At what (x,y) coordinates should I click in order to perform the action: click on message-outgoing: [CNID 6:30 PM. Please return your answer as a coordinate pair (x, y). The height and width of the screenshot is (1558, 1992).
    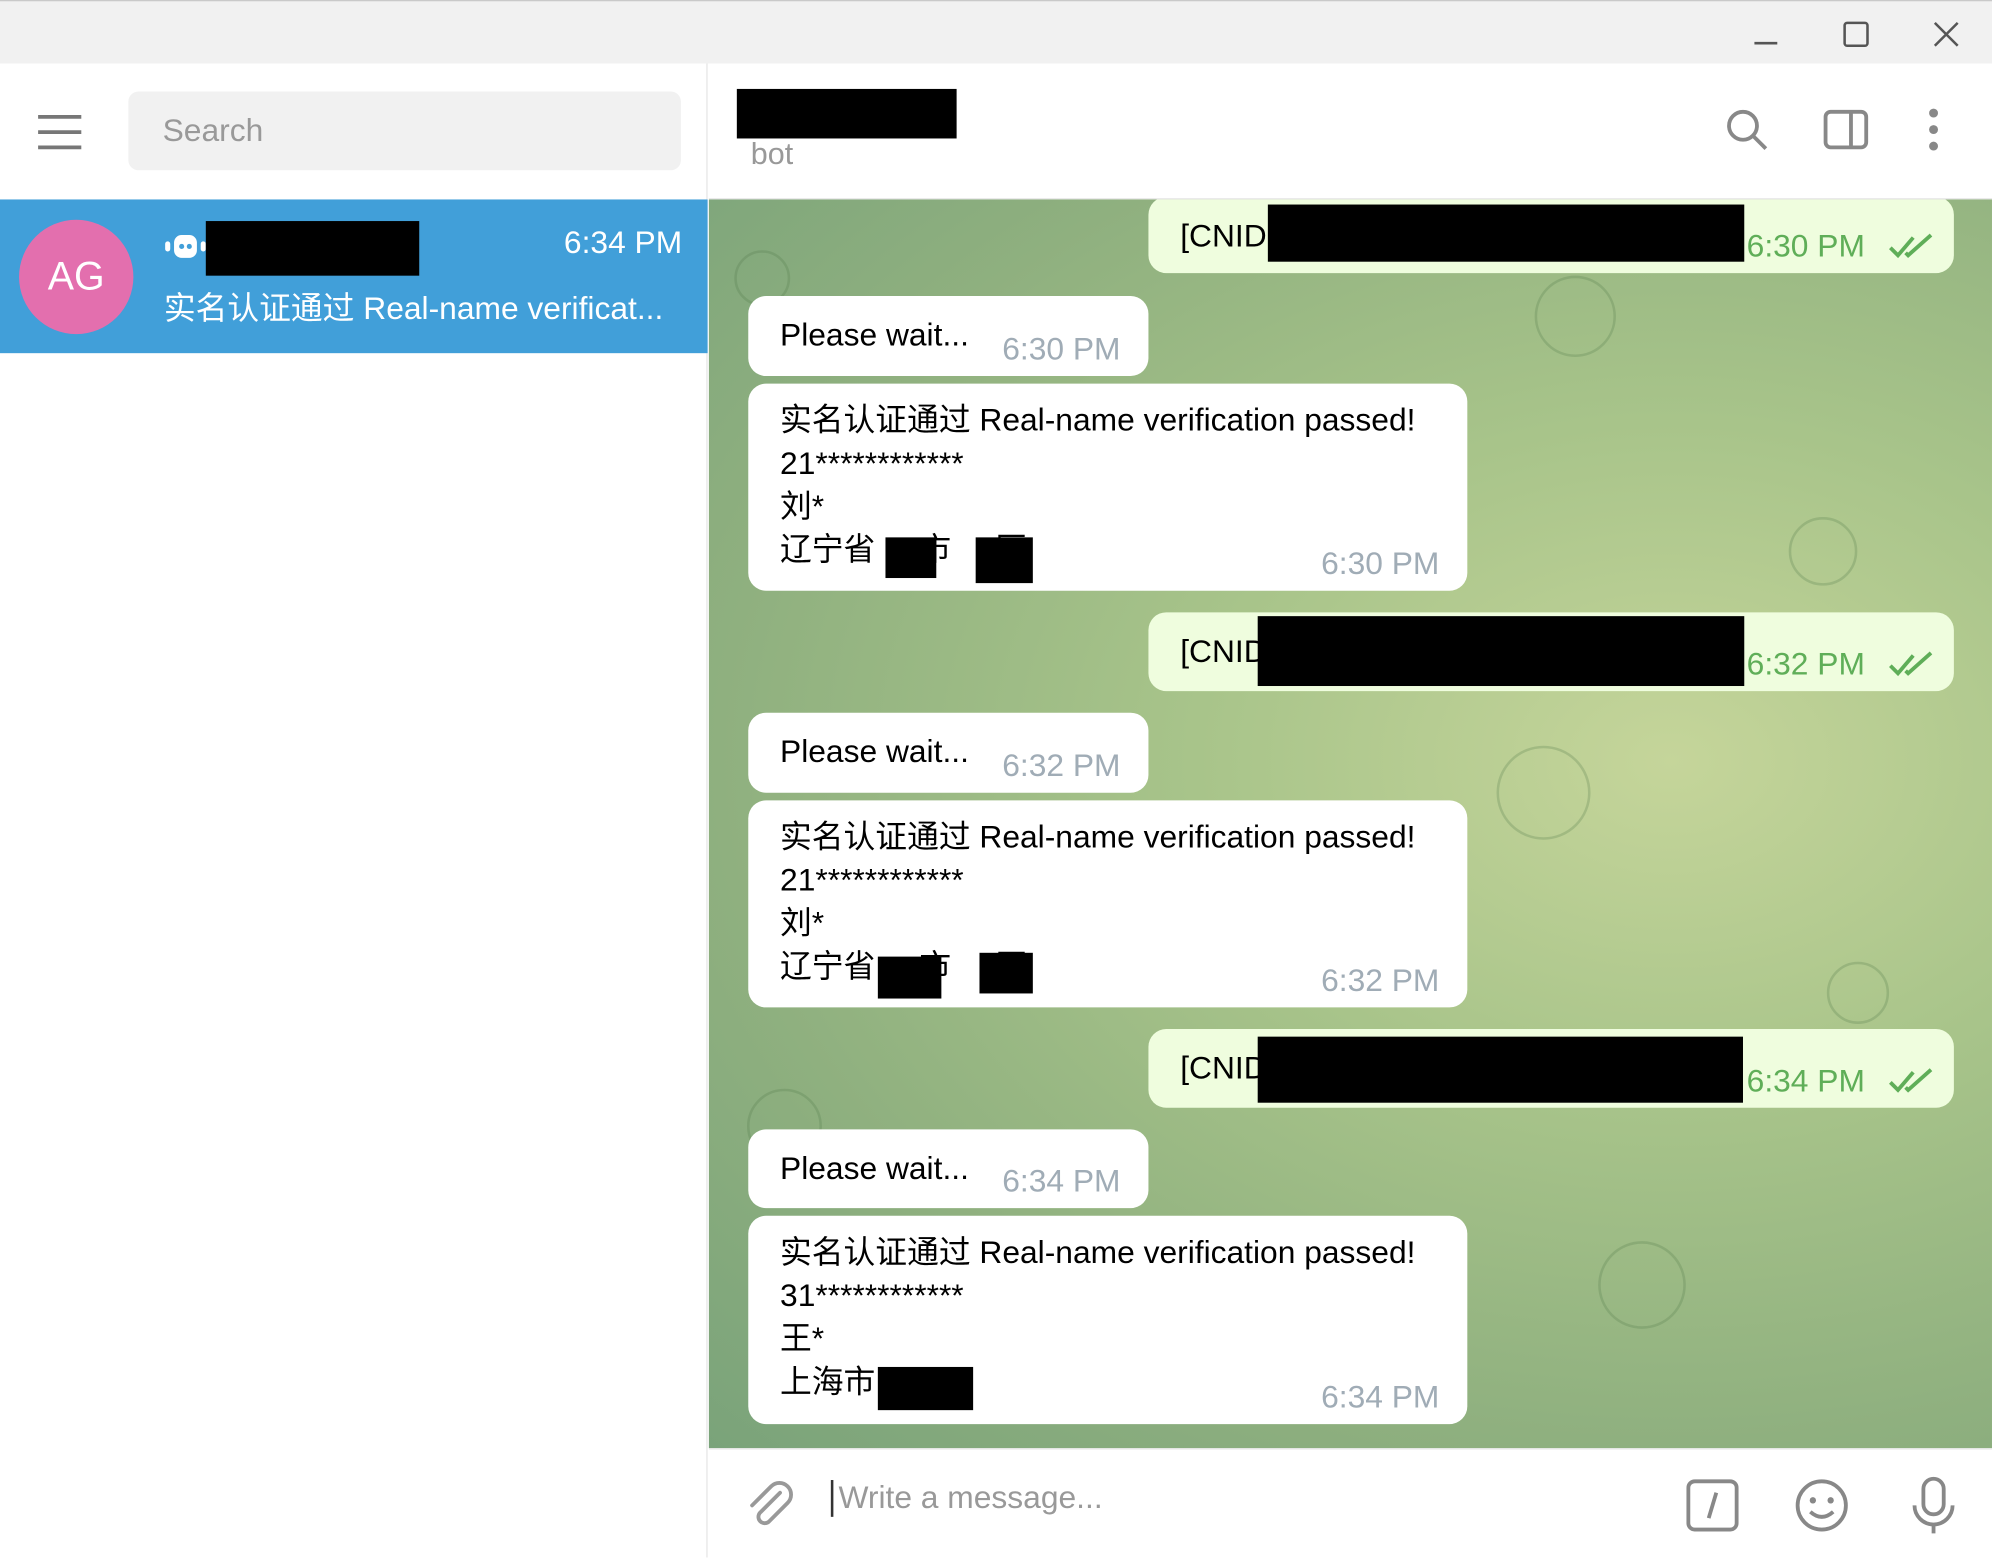
    Looking at the image, I should click on (1551, 236).